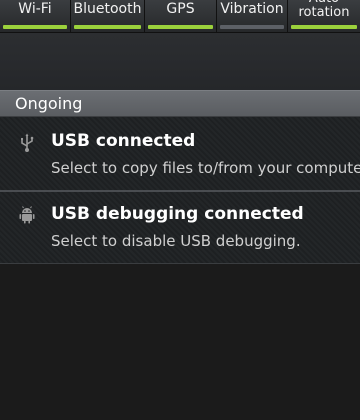  What do you see at coordinates (180, 9) in the screenshot?
I see `gps-toggle-label: GPS` at bounding box center [180, 9].